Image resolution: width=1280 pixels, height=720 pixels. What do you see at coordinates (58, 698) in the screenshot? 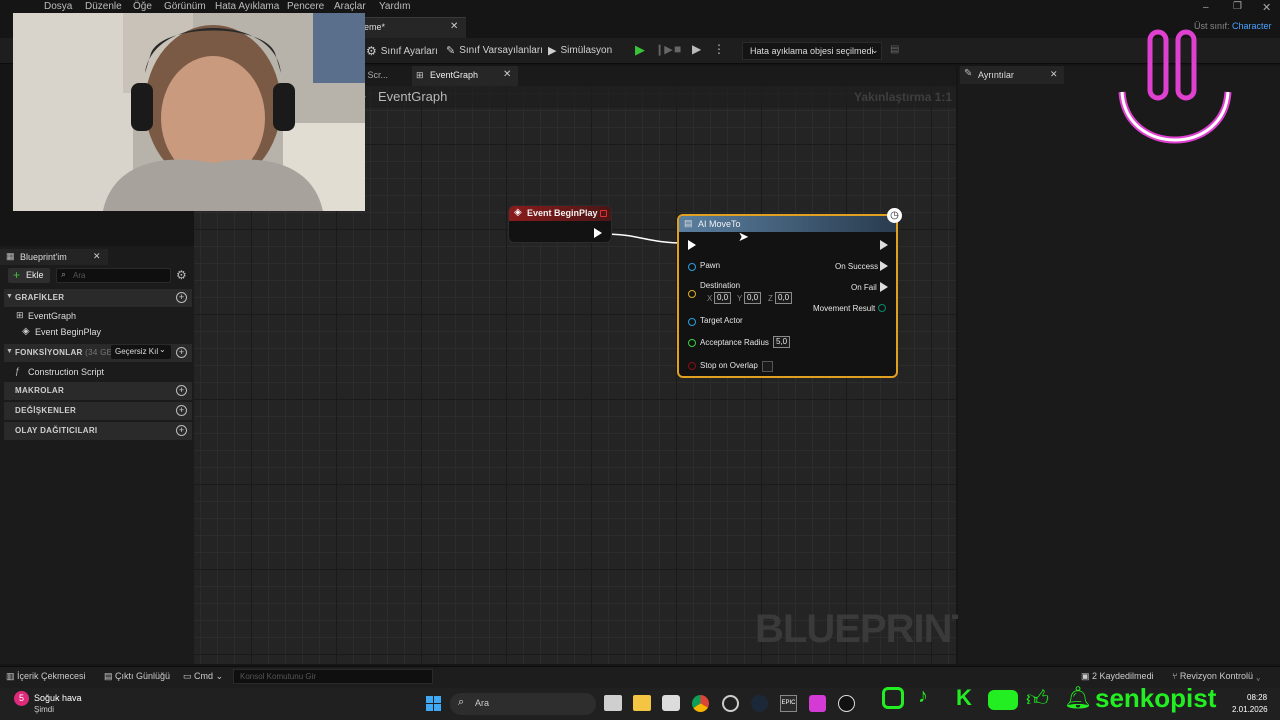
I see `weather-title: Soğuk hava` at bounding box center [58, 698].